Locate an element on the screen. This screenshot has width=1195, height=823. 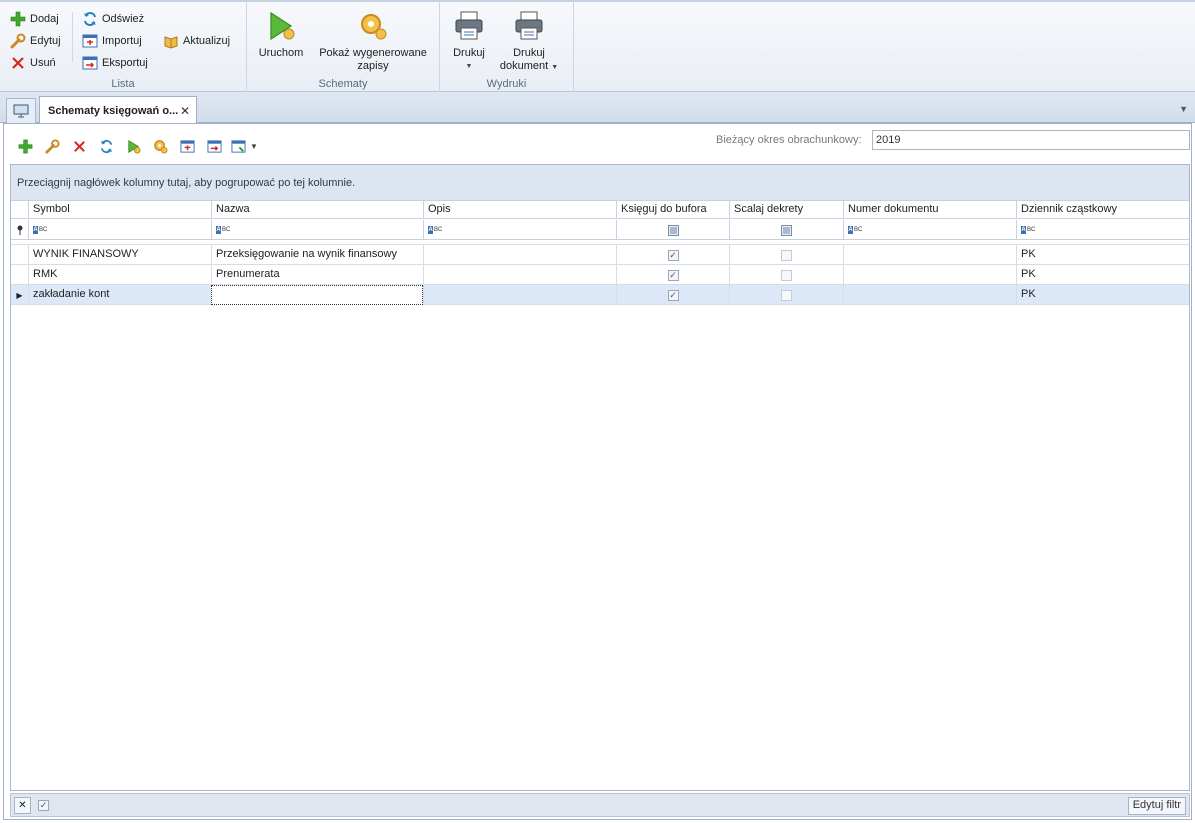
import-icon is located at coordinates (187, 146).